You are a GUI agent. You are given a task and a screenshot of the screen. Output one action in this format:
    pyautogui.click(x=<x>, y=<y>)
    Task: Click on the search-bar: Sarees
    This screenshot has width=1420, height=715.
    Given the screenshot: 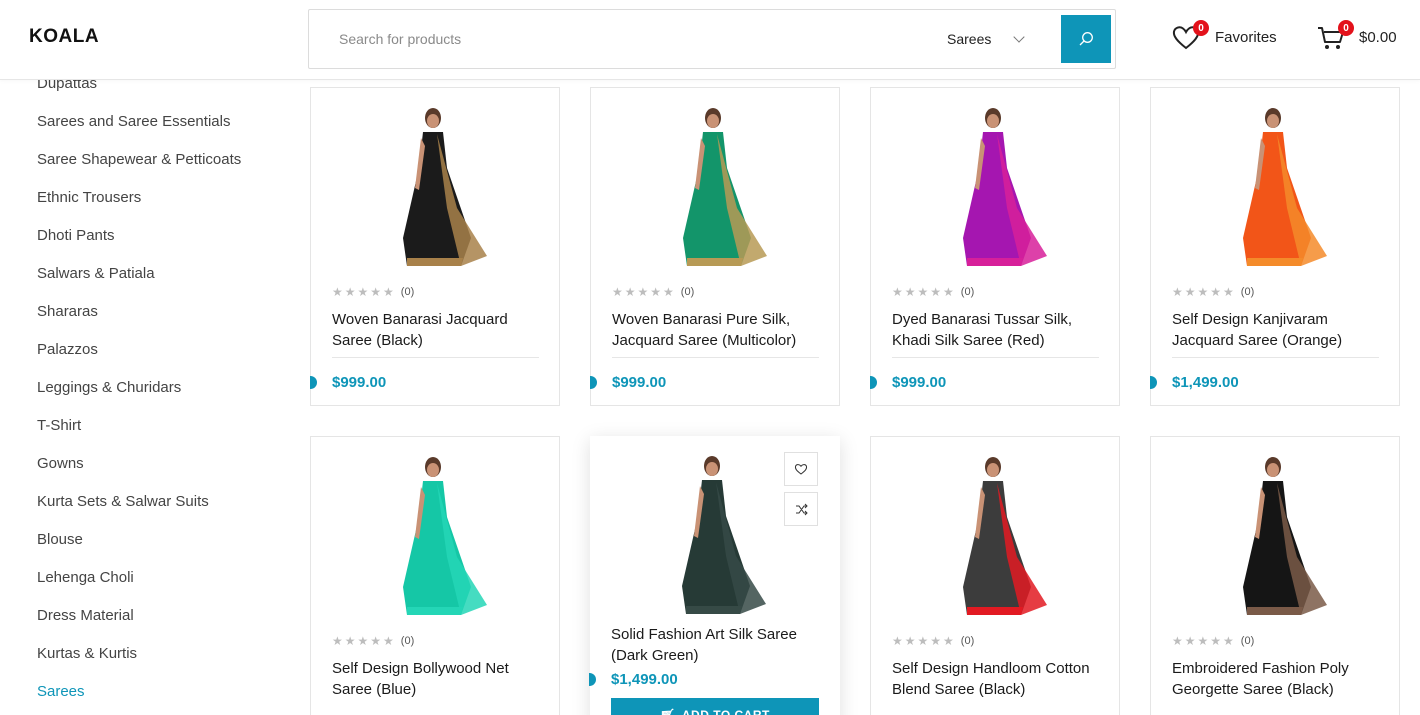 What is the action you would take?
    pyautogui.click(x=712, y=39)
    